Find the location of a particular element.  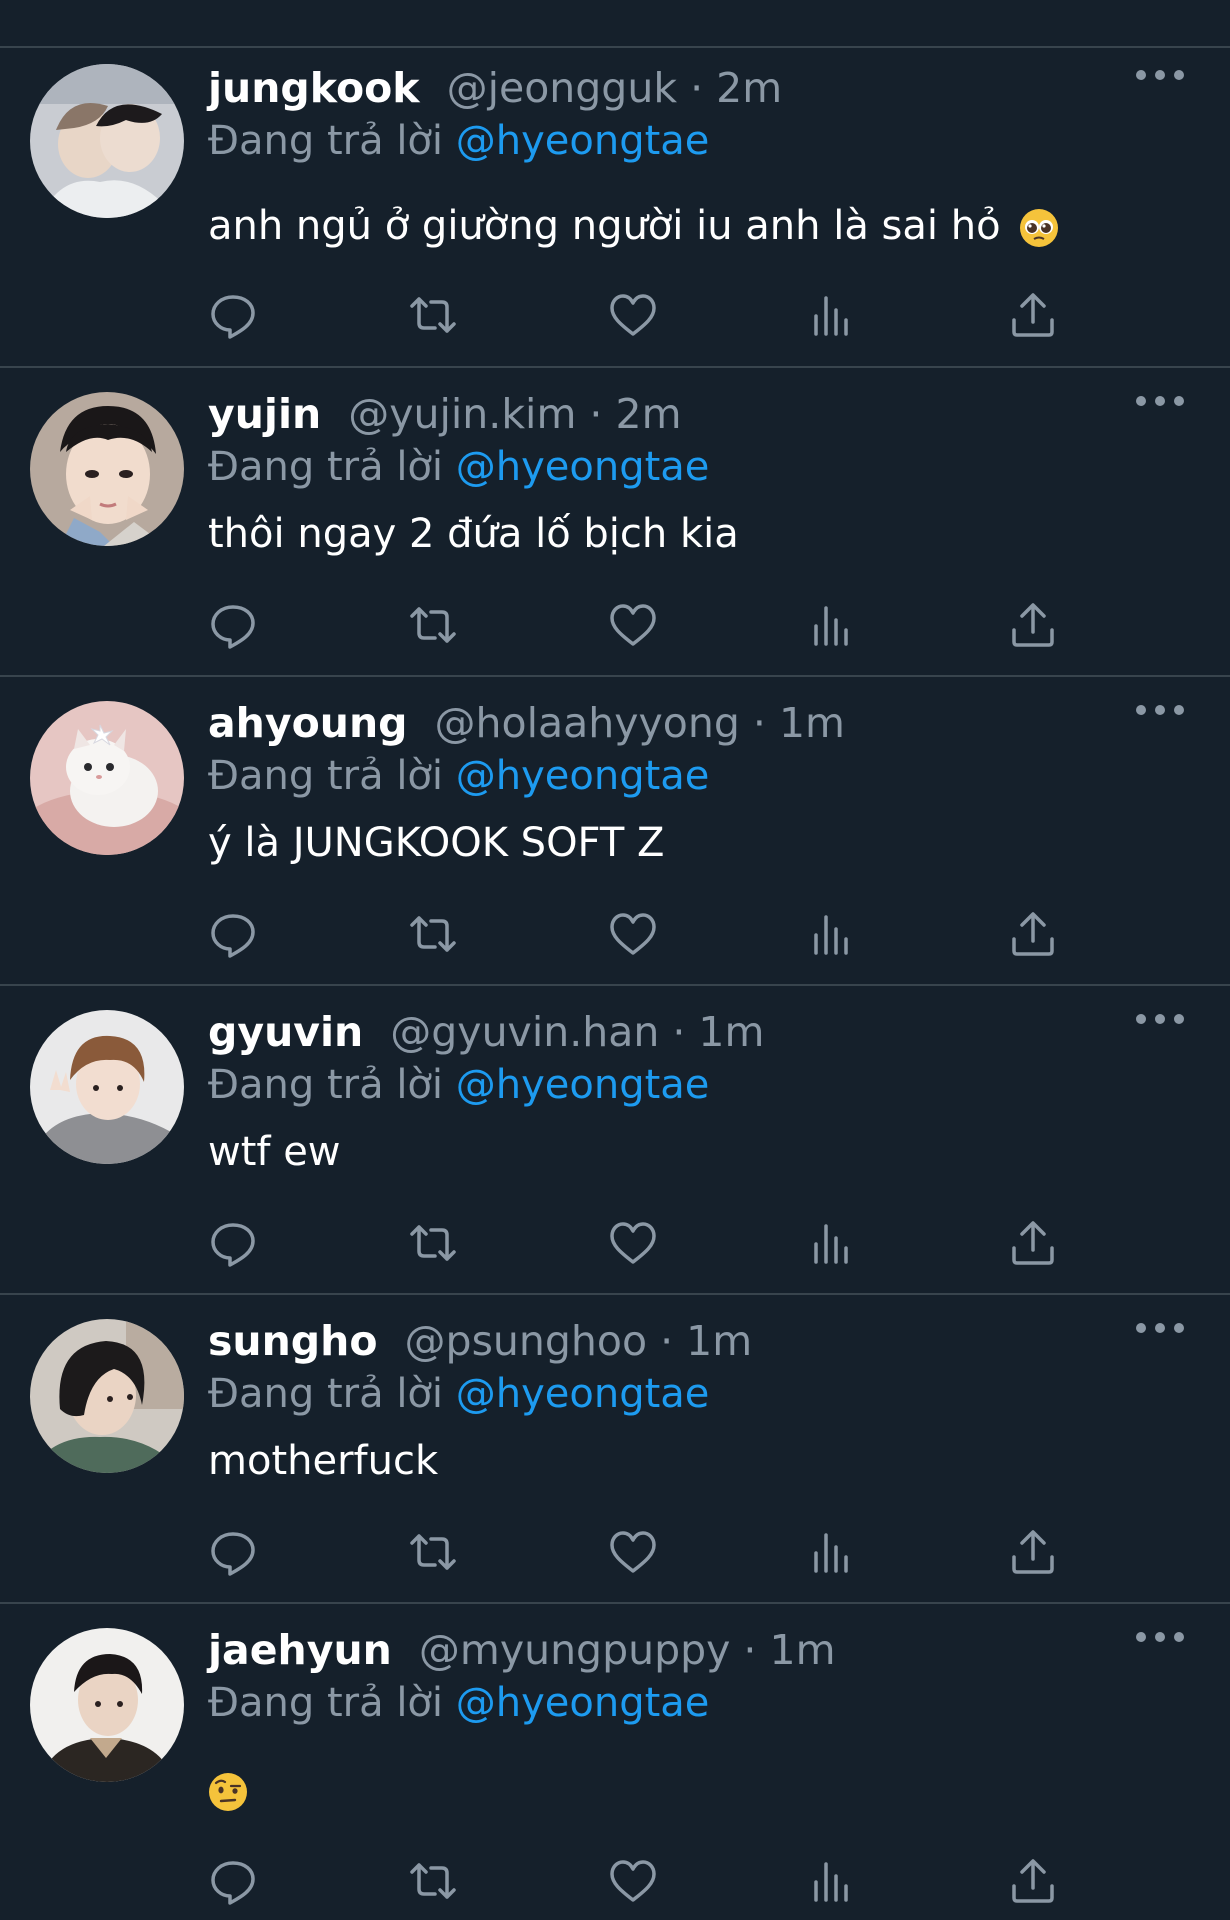

handle-and-time: @holaahyyong · 1m is located at coordinates (640, 723).